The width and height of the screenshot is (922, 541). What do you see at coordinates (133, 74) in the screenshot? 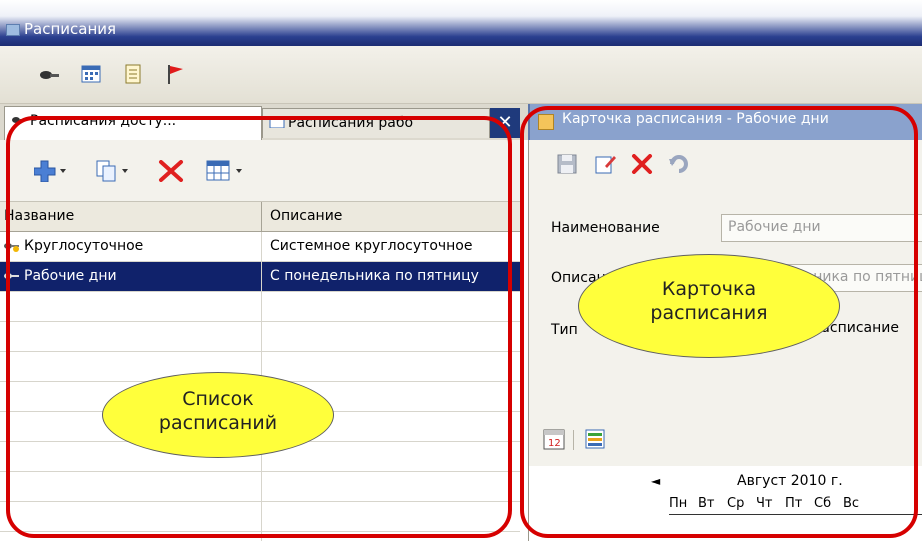
I see `document-icon` at bounding box center [133, 74].